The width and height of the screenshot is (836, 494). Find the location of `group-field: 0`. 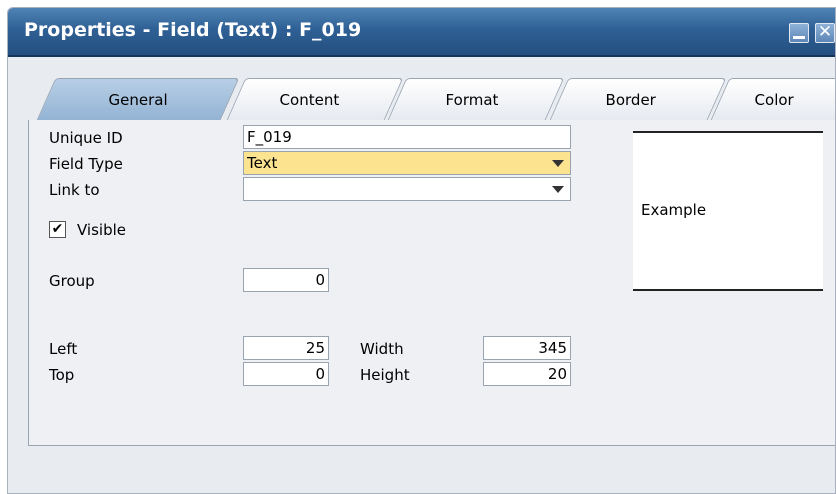

group-field: 0 is located at coordinates (286, 280).